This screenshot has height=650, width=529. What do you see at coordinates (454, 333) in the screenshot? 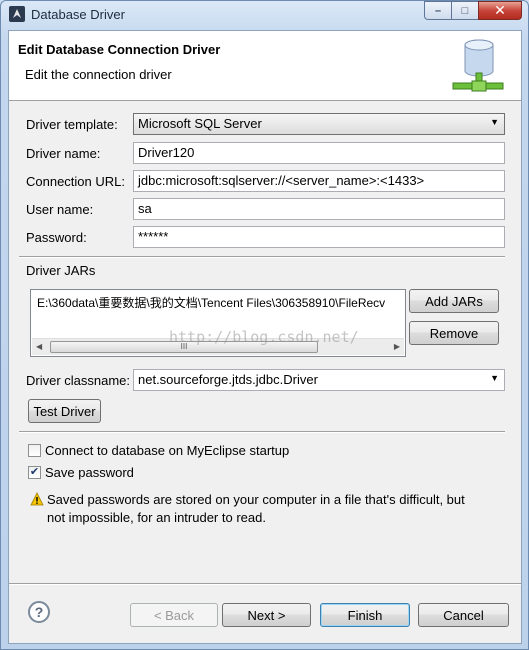
I see `remove-button: Remove` at bounding box center [454, 333].